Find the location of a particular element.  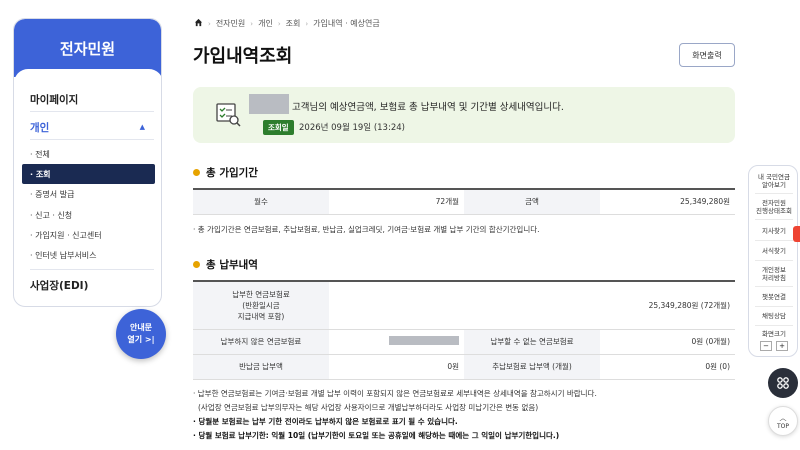

sidebar-sub-all: · 전체 is located at coordinates (88, 154).